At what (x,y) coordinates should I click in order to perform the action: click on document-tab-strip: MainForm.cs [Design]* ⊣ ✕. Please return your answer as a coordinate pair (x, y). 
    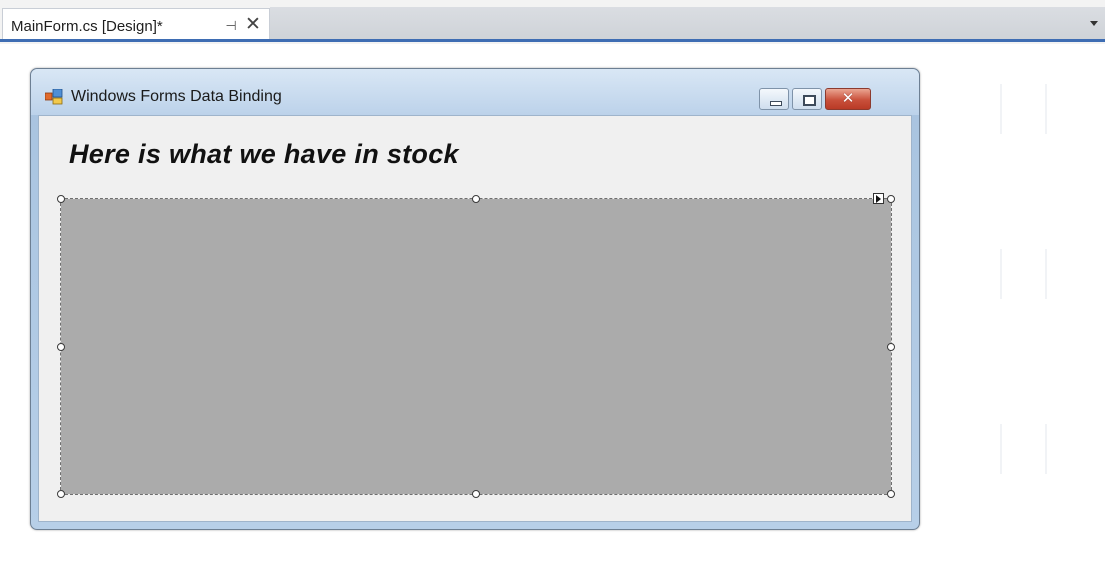
    Looking at the image, I should click on (552, 22).